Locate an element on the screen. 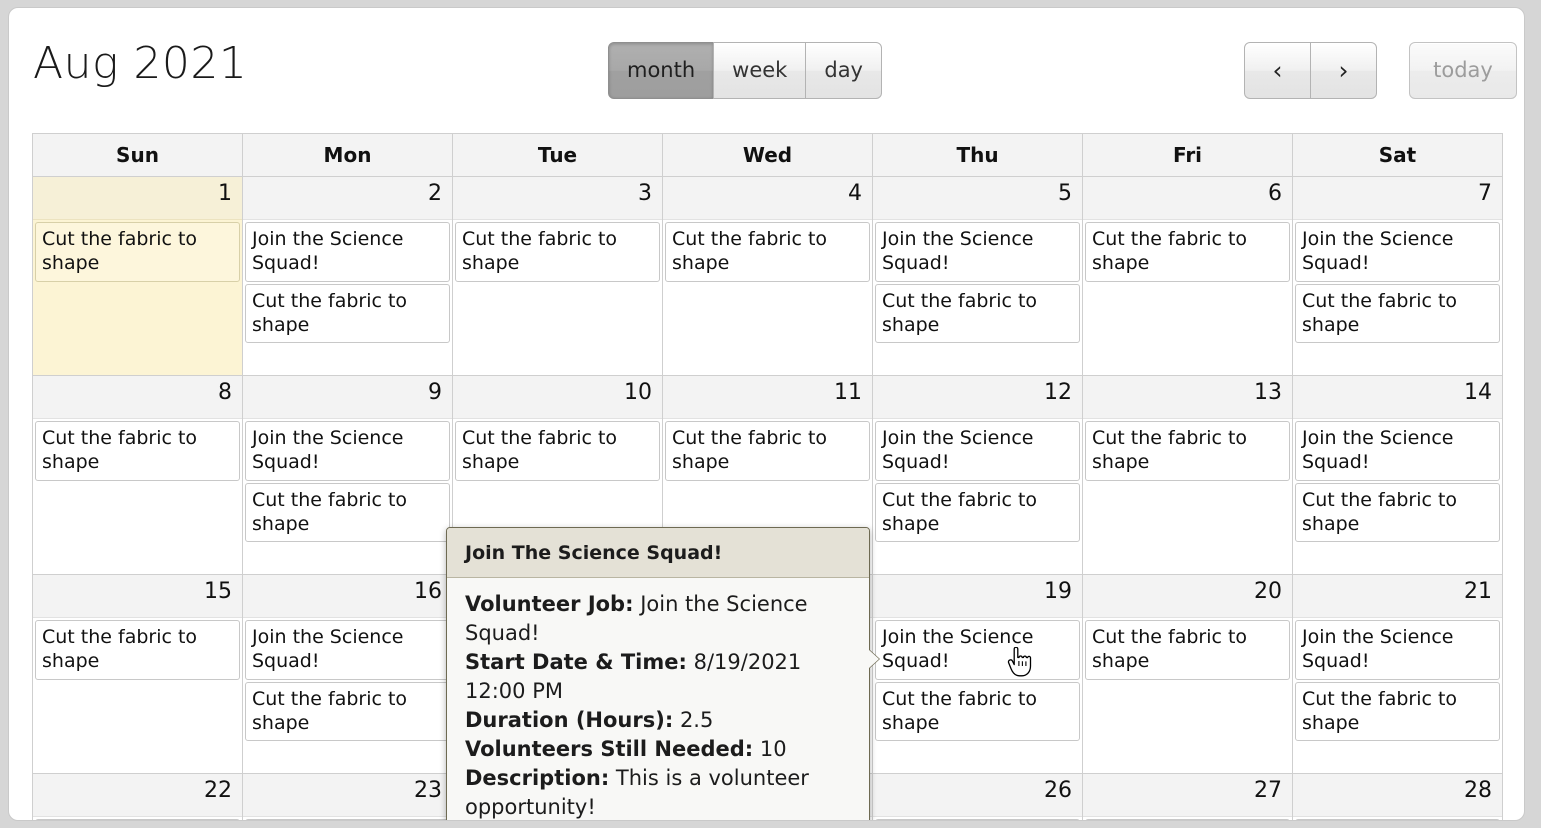 Image resolution: width=1541 pixels, height=828 pixels. day-number-bar: 22 is located at coordinates (137, 795).